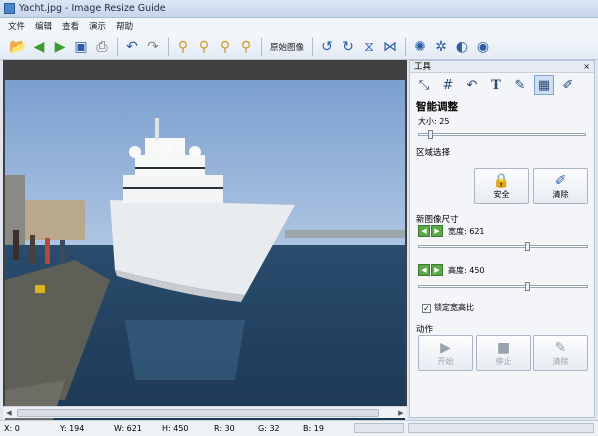 The width and height of the screenshot is (598, 436). I want to click on size-slider, so click(502, 134).